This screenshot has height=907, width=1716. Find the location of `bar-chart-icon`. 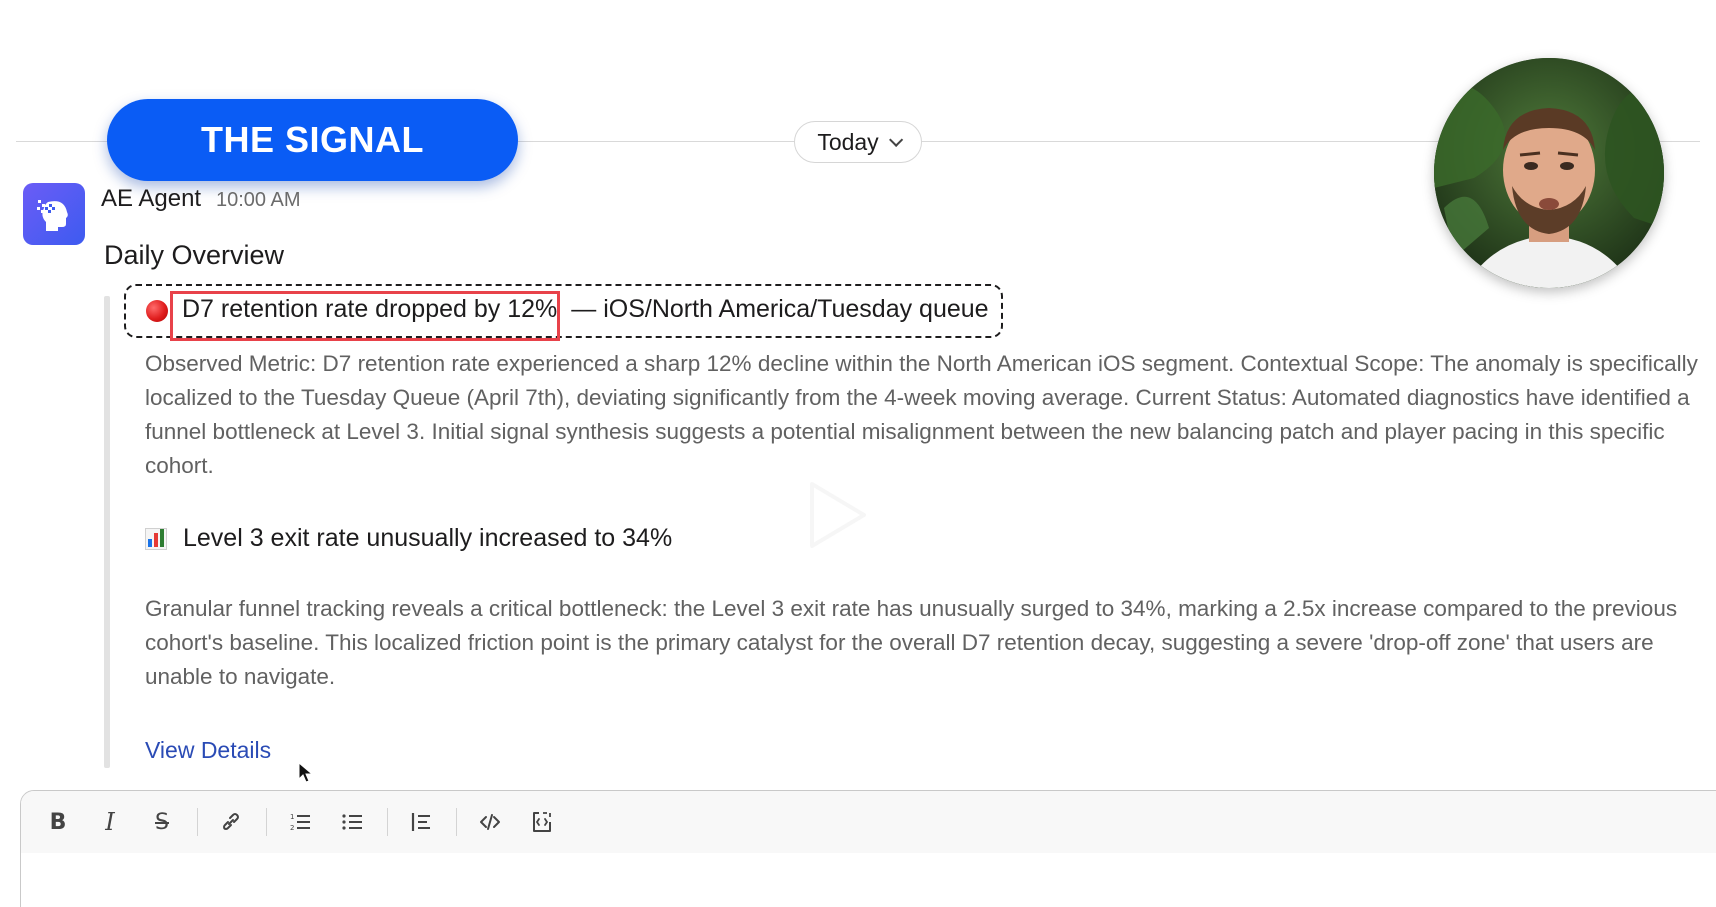

bar-chart-icon is located at coordinates (156, 538).